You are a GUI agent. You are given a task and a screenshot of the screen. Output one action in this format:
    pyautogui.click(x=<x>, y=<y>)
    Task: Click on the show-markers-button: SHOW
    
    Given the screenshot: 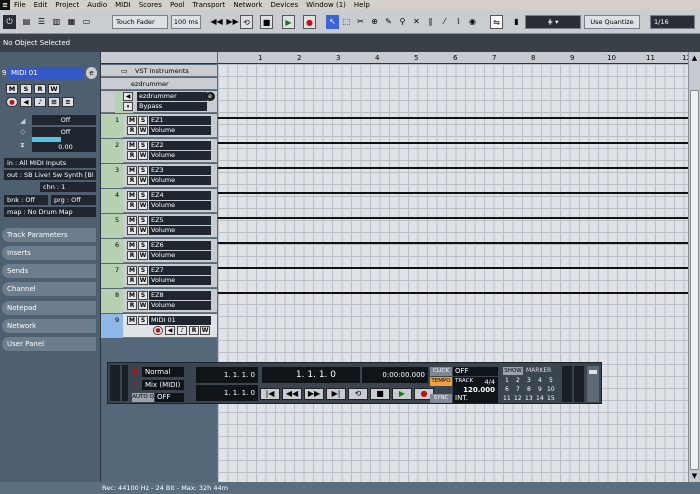 What is the action you would take?
    pyautogui.click(x=513, y=371)
    